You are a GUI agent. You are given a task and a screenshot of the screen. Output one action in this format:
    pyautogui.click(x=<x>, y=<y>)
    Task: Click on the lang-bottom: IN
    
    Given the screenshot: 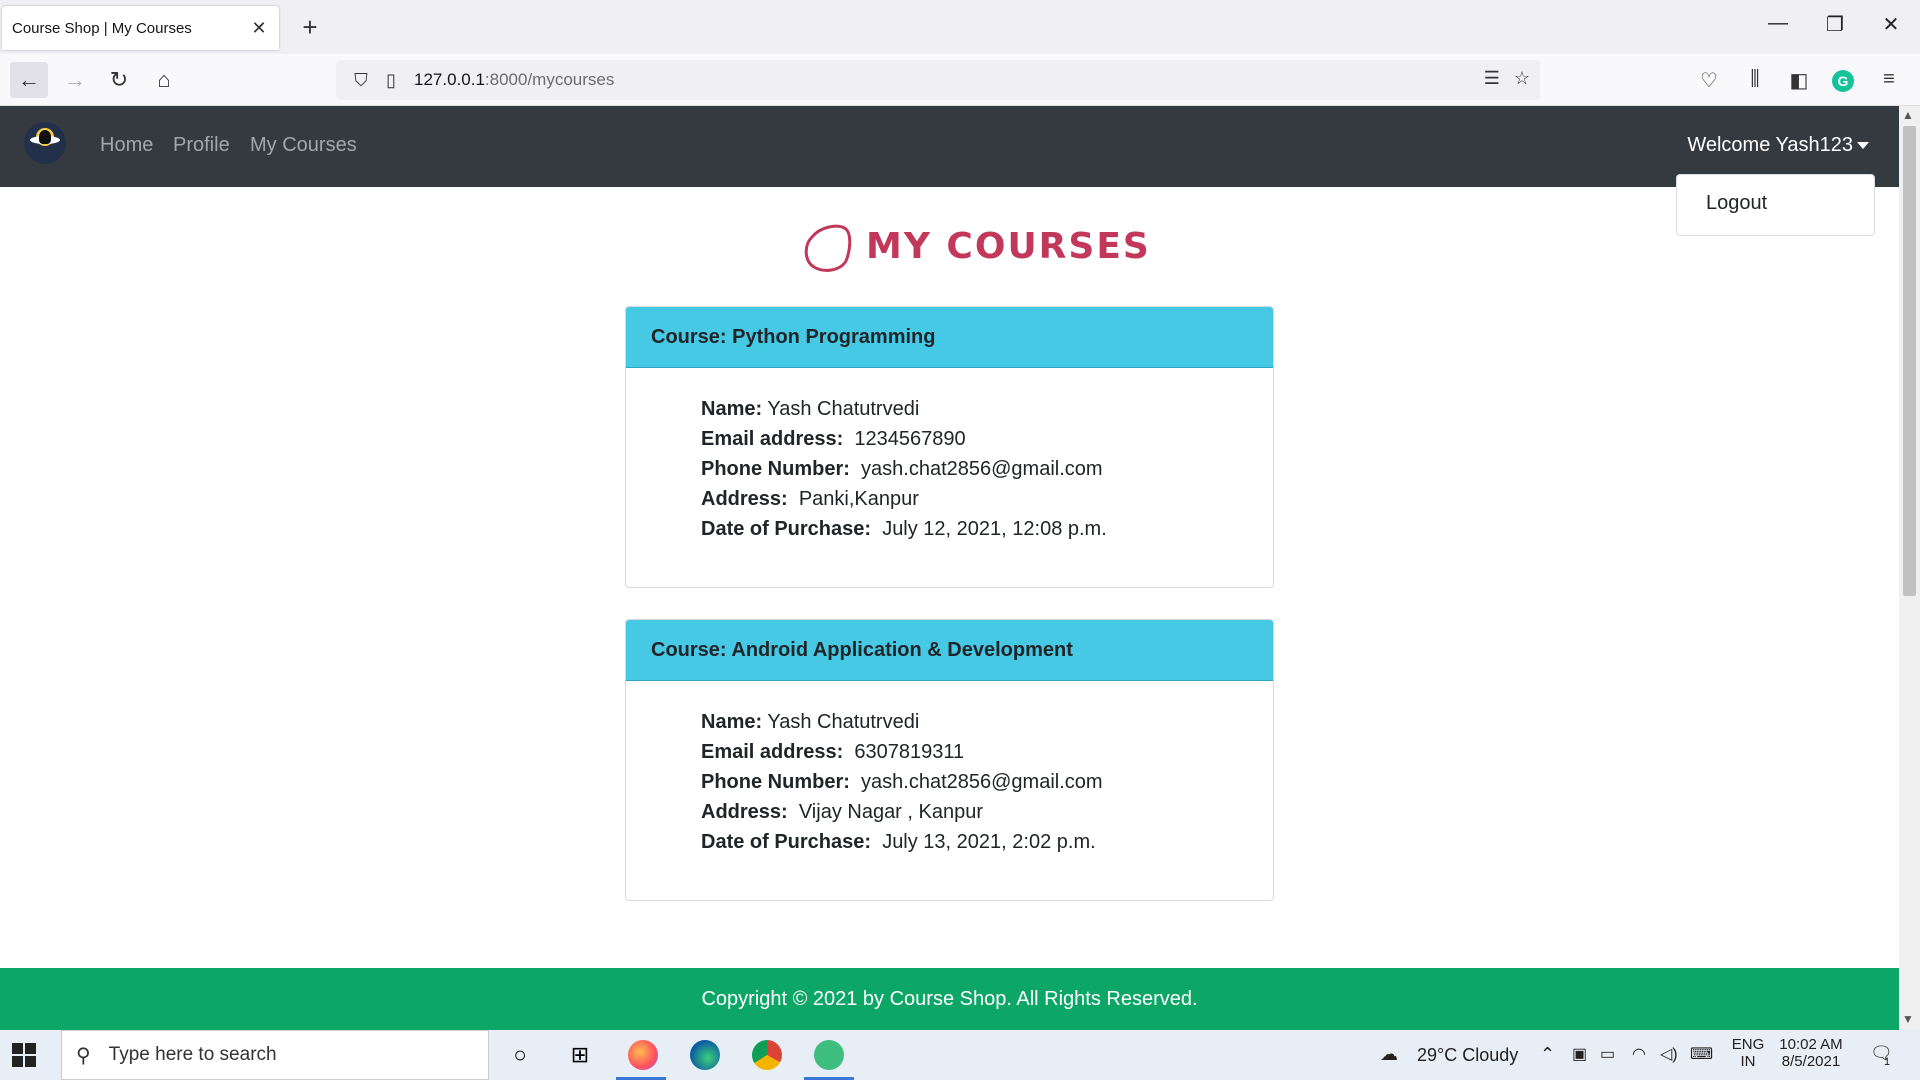 What is the action you would take?
    pyautogui.click(x=1748, y=1061)
    